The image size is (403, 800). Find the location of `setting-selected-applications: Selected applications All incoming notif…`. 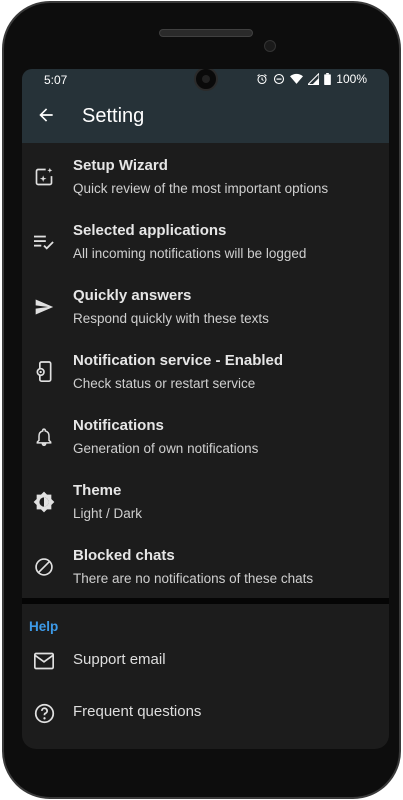

setting-selected-applications: Selected applications All incoming notif… is located at coordinates (205, 240).